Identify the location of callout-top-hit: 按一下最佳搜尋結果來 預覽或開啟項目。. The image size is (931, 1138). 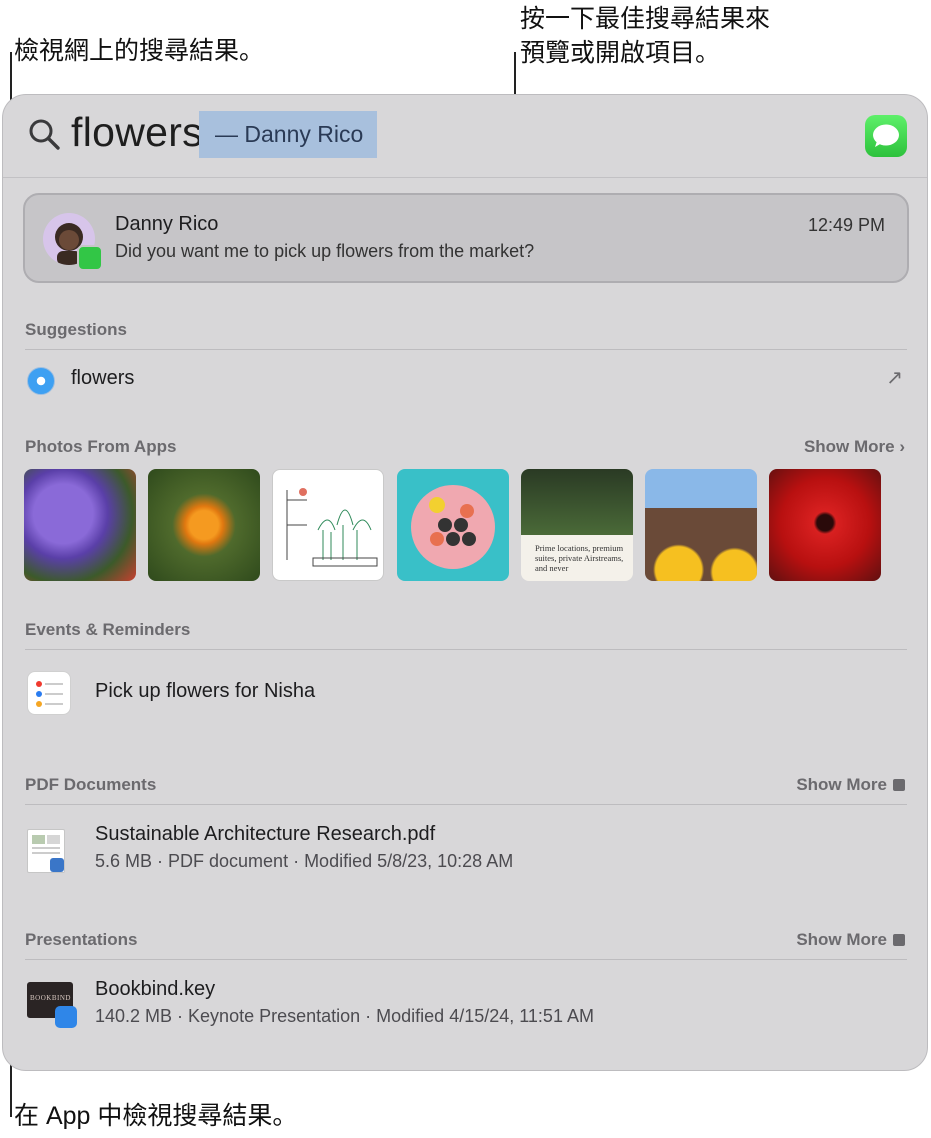
(645, 36).